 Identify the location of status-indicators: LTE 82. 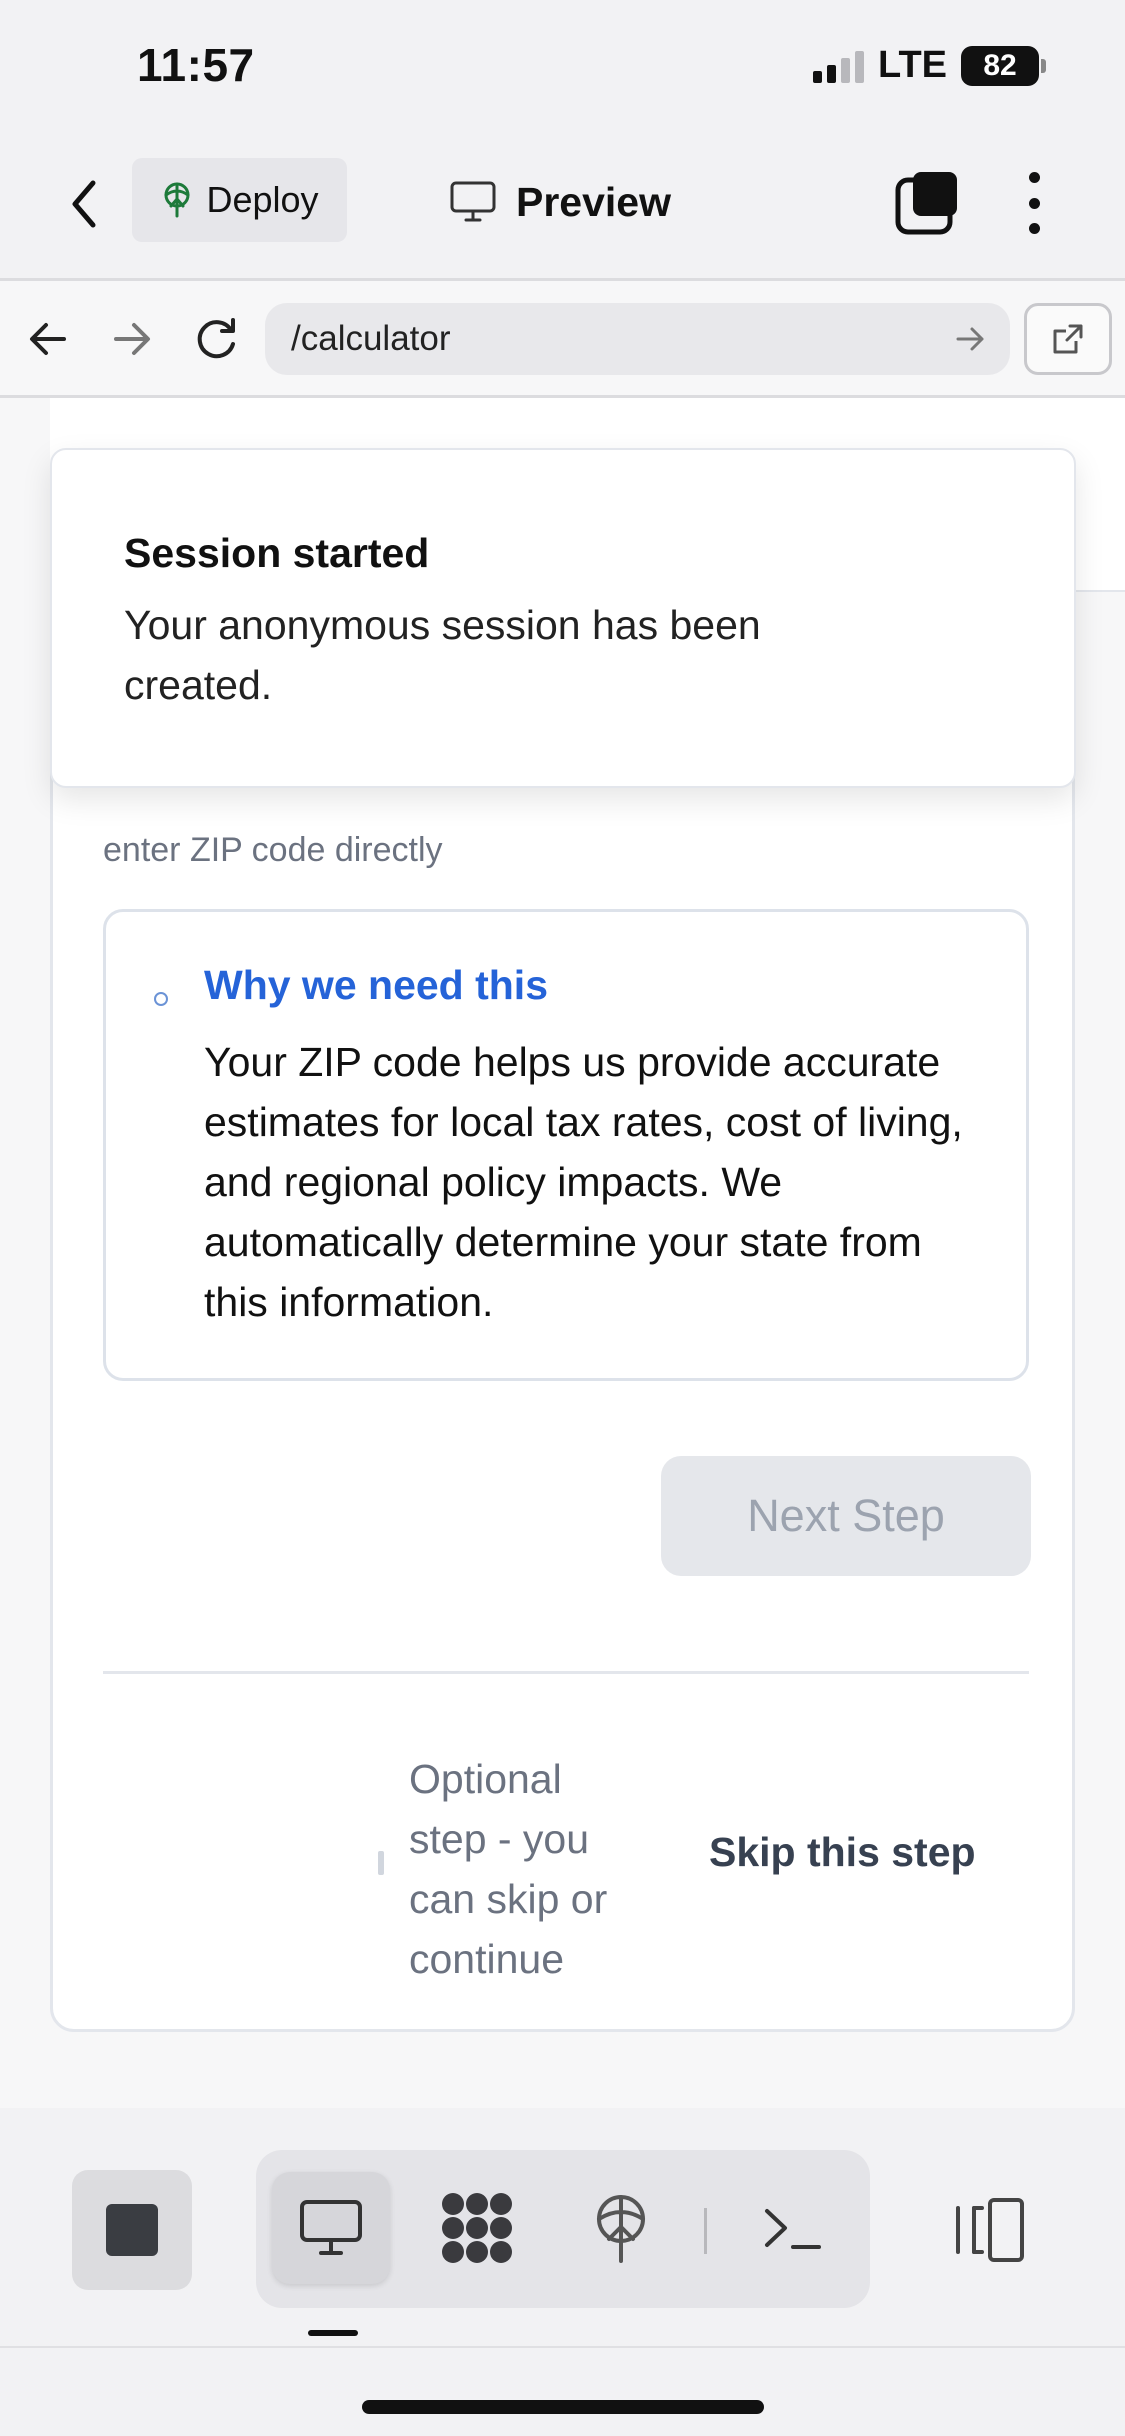
(929, 65).